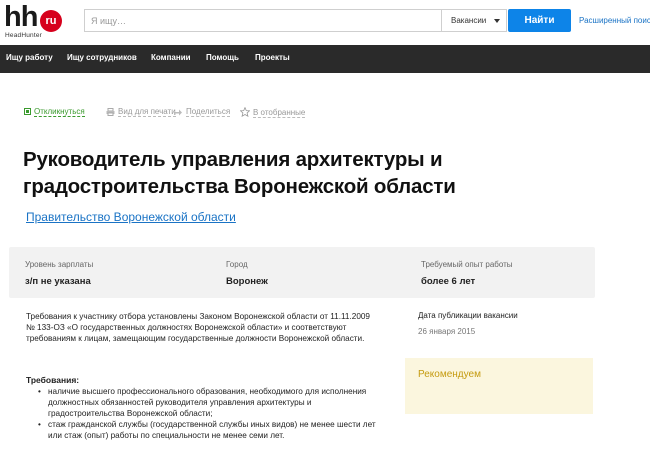 This screenshot has width=650, height=450. I want to click on city-info: Город Воронеж, so click(247, 273).